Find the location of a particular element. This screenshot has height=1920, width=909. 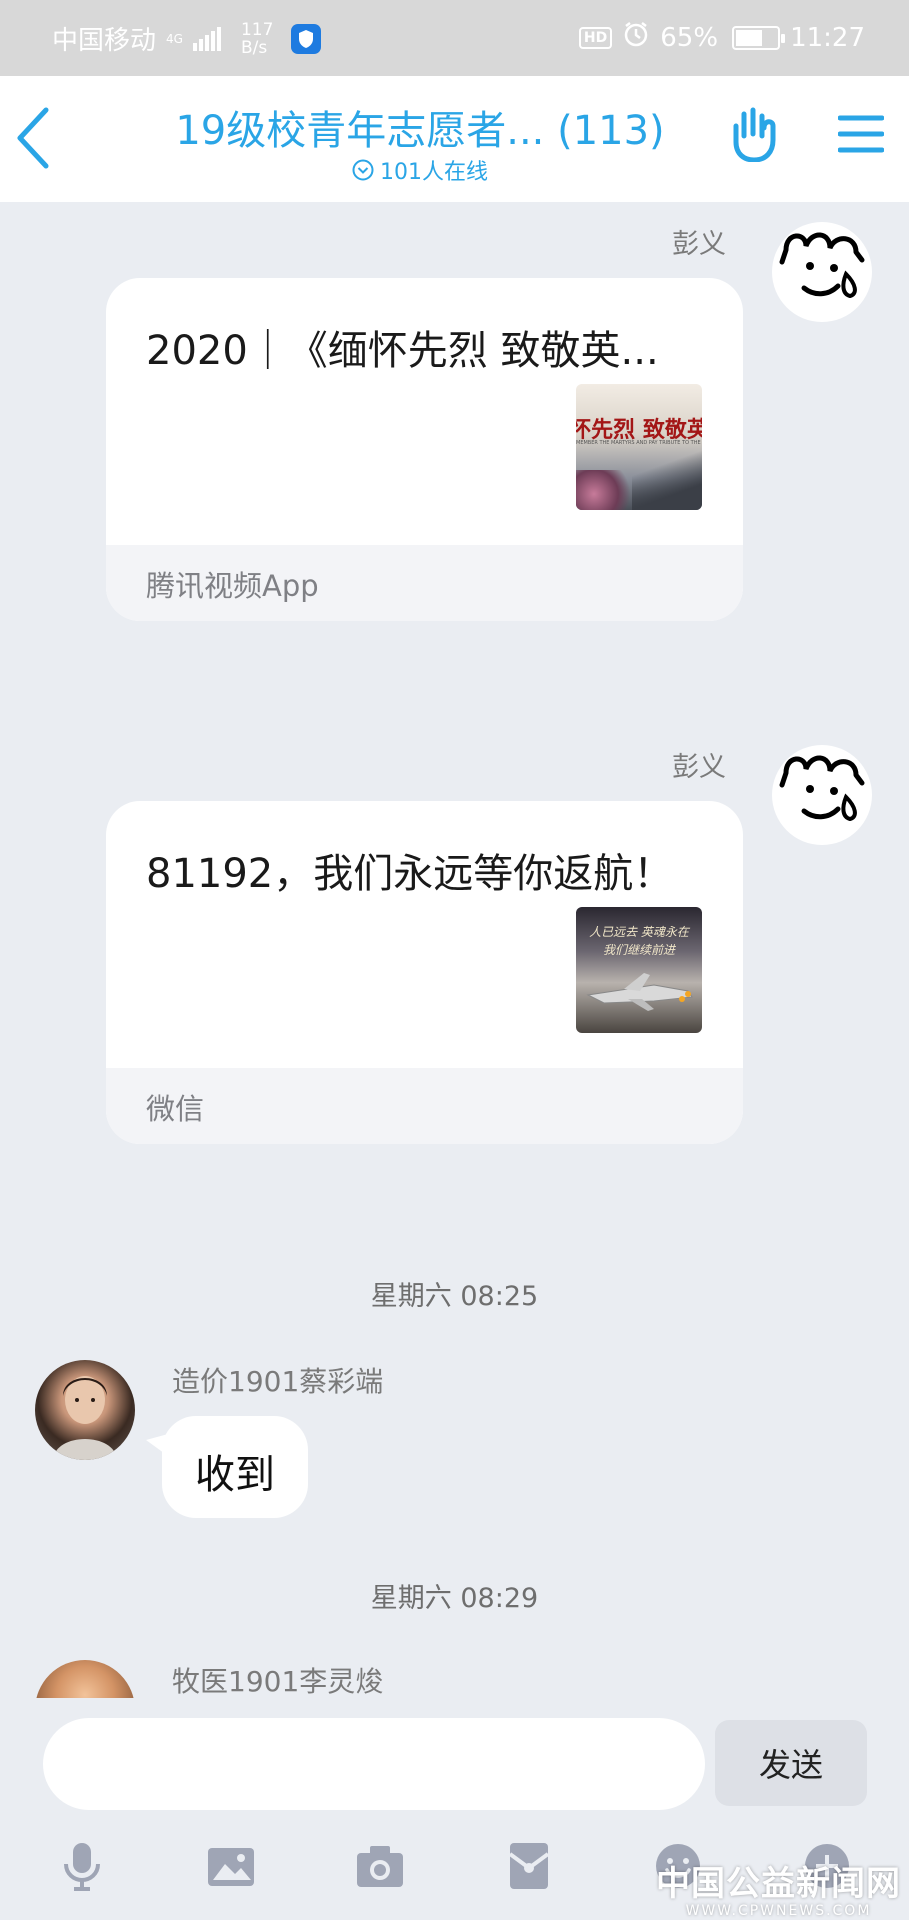

avatar-clip is located at coordinates (85, 1679).